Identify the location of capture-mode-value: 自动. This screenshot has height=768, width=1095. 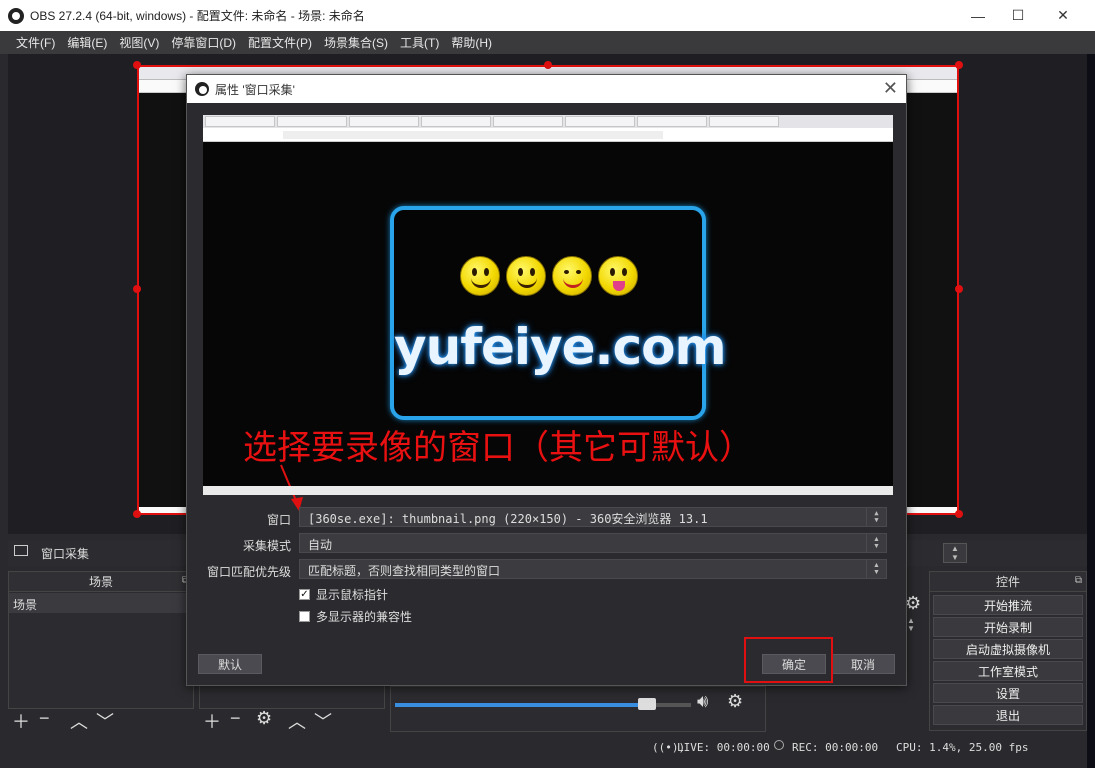
(320, 545).